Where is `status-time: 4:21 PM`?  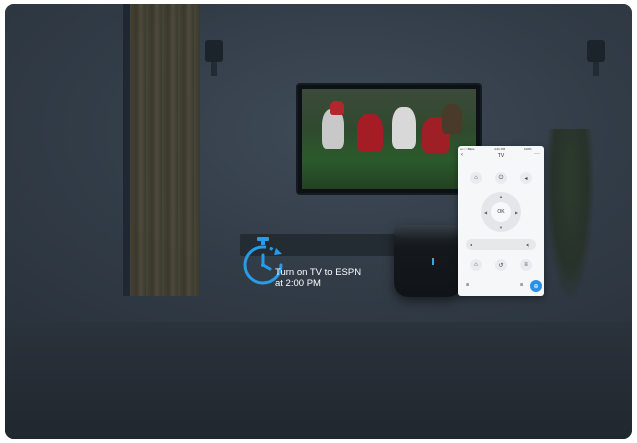 status-time: 4:21 PM is located at coordinates (500, 149).